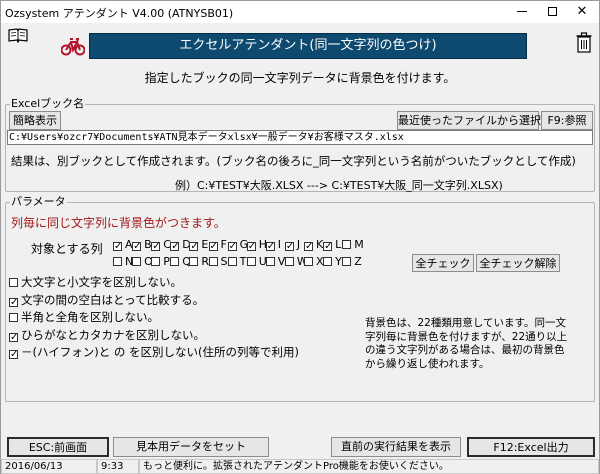 The height and width of the screenshot is (474, 600). I want to click on option-checkbox-3: 半角と全角を区別しない。, so click(84, 317).